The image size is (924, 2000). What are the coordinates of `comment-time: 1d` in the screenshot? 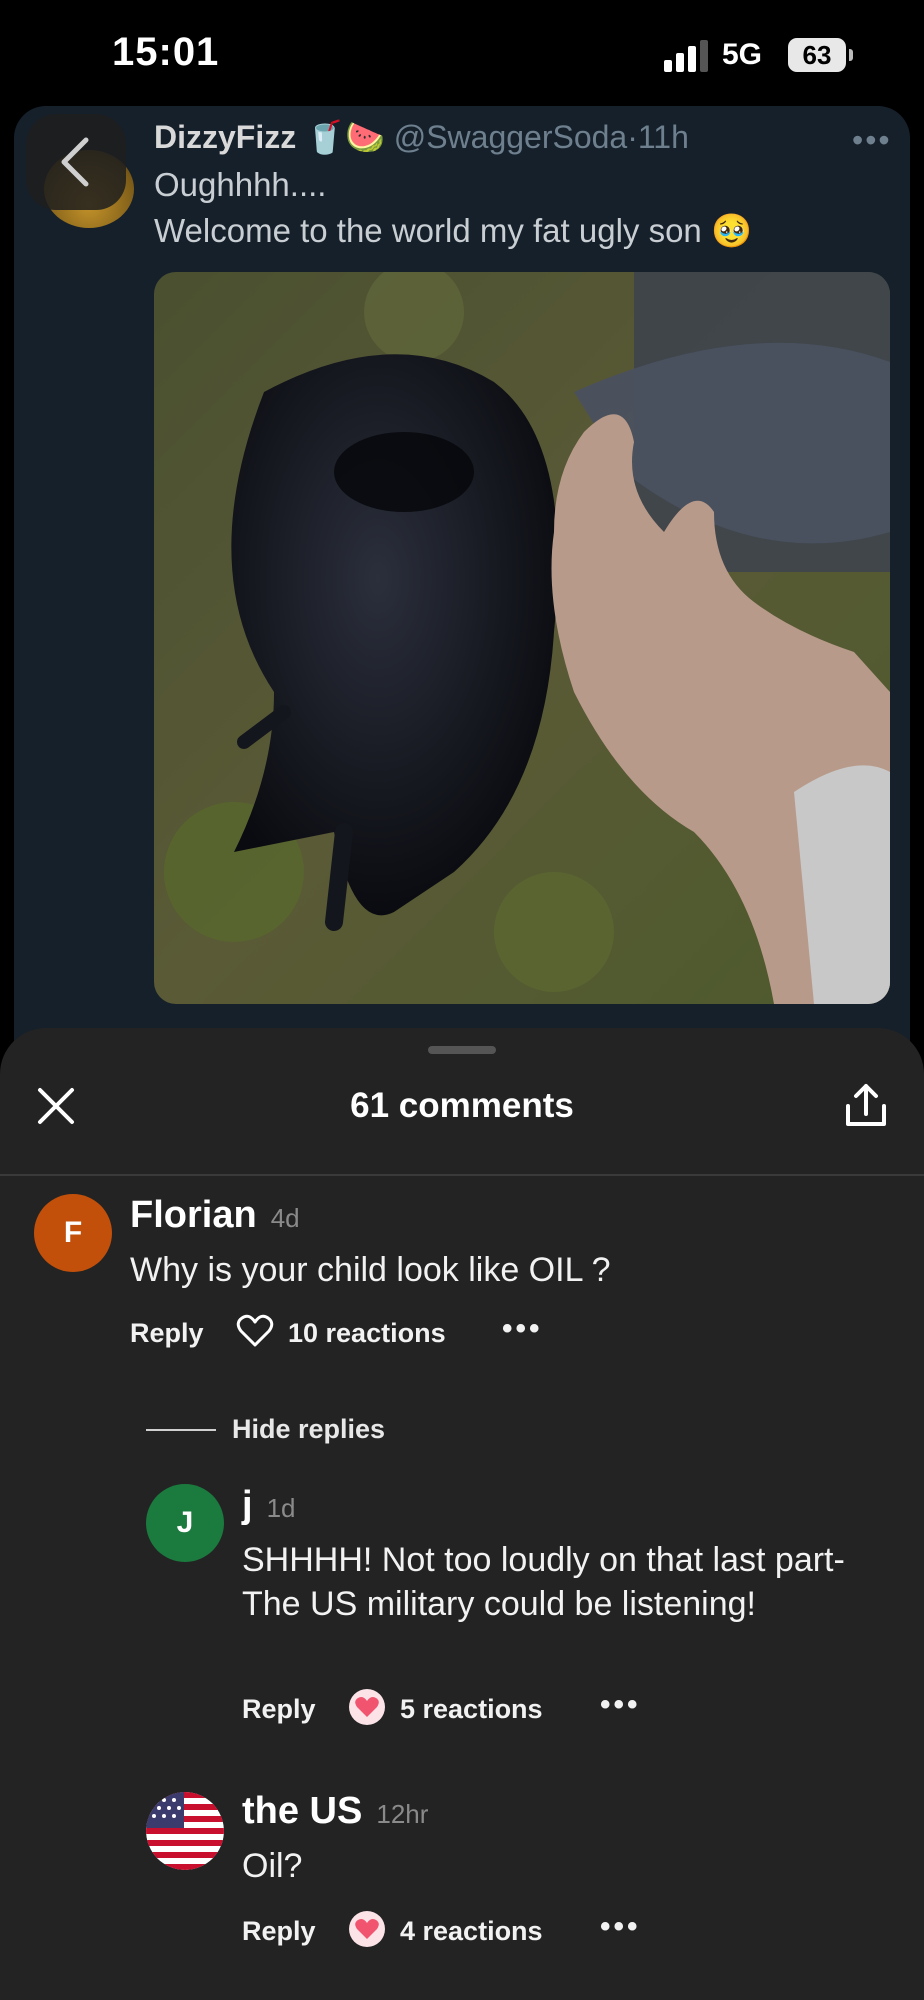 It's located at (281, 1508).